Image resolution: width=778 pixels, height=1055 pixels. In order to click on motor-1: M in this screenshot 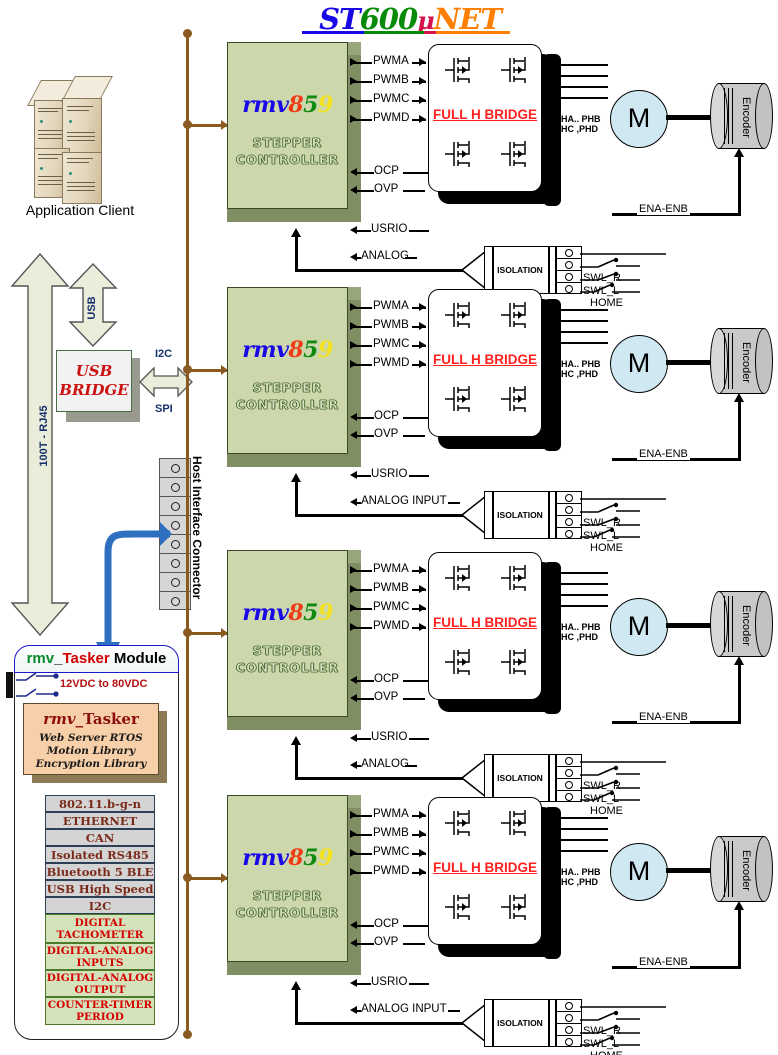, I will do `click(639, 119)`.